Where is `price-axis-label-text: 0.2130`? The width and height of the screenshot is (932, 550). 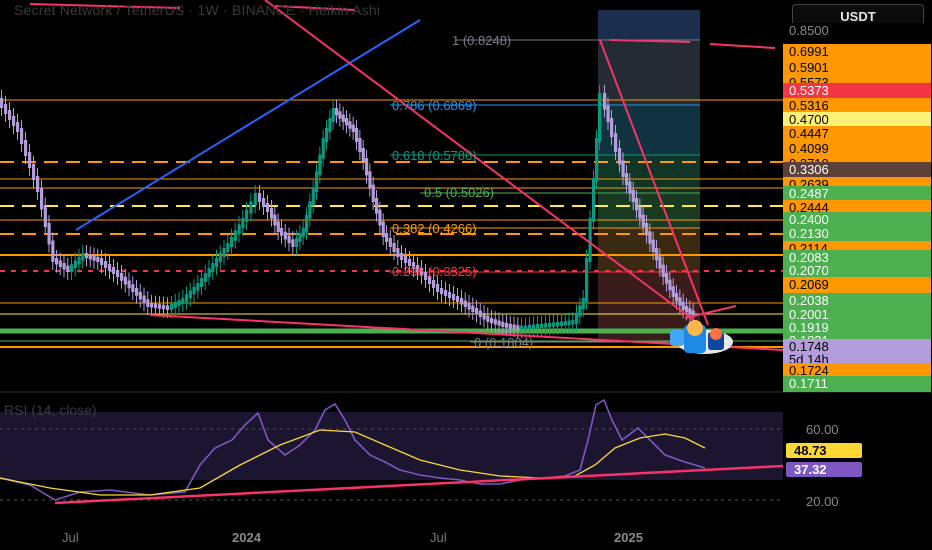
price-axis-label-text: 0.2130 is located at coordinates (809, 233).